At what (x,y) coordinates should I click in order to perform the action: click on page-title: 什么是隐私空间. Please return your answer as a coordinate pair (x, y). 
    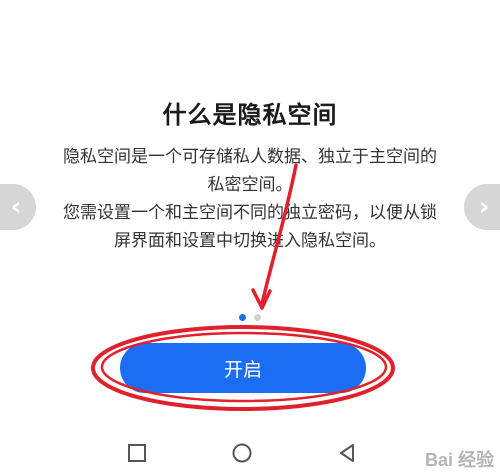
    Looking at the image, I should click on (250, 115).